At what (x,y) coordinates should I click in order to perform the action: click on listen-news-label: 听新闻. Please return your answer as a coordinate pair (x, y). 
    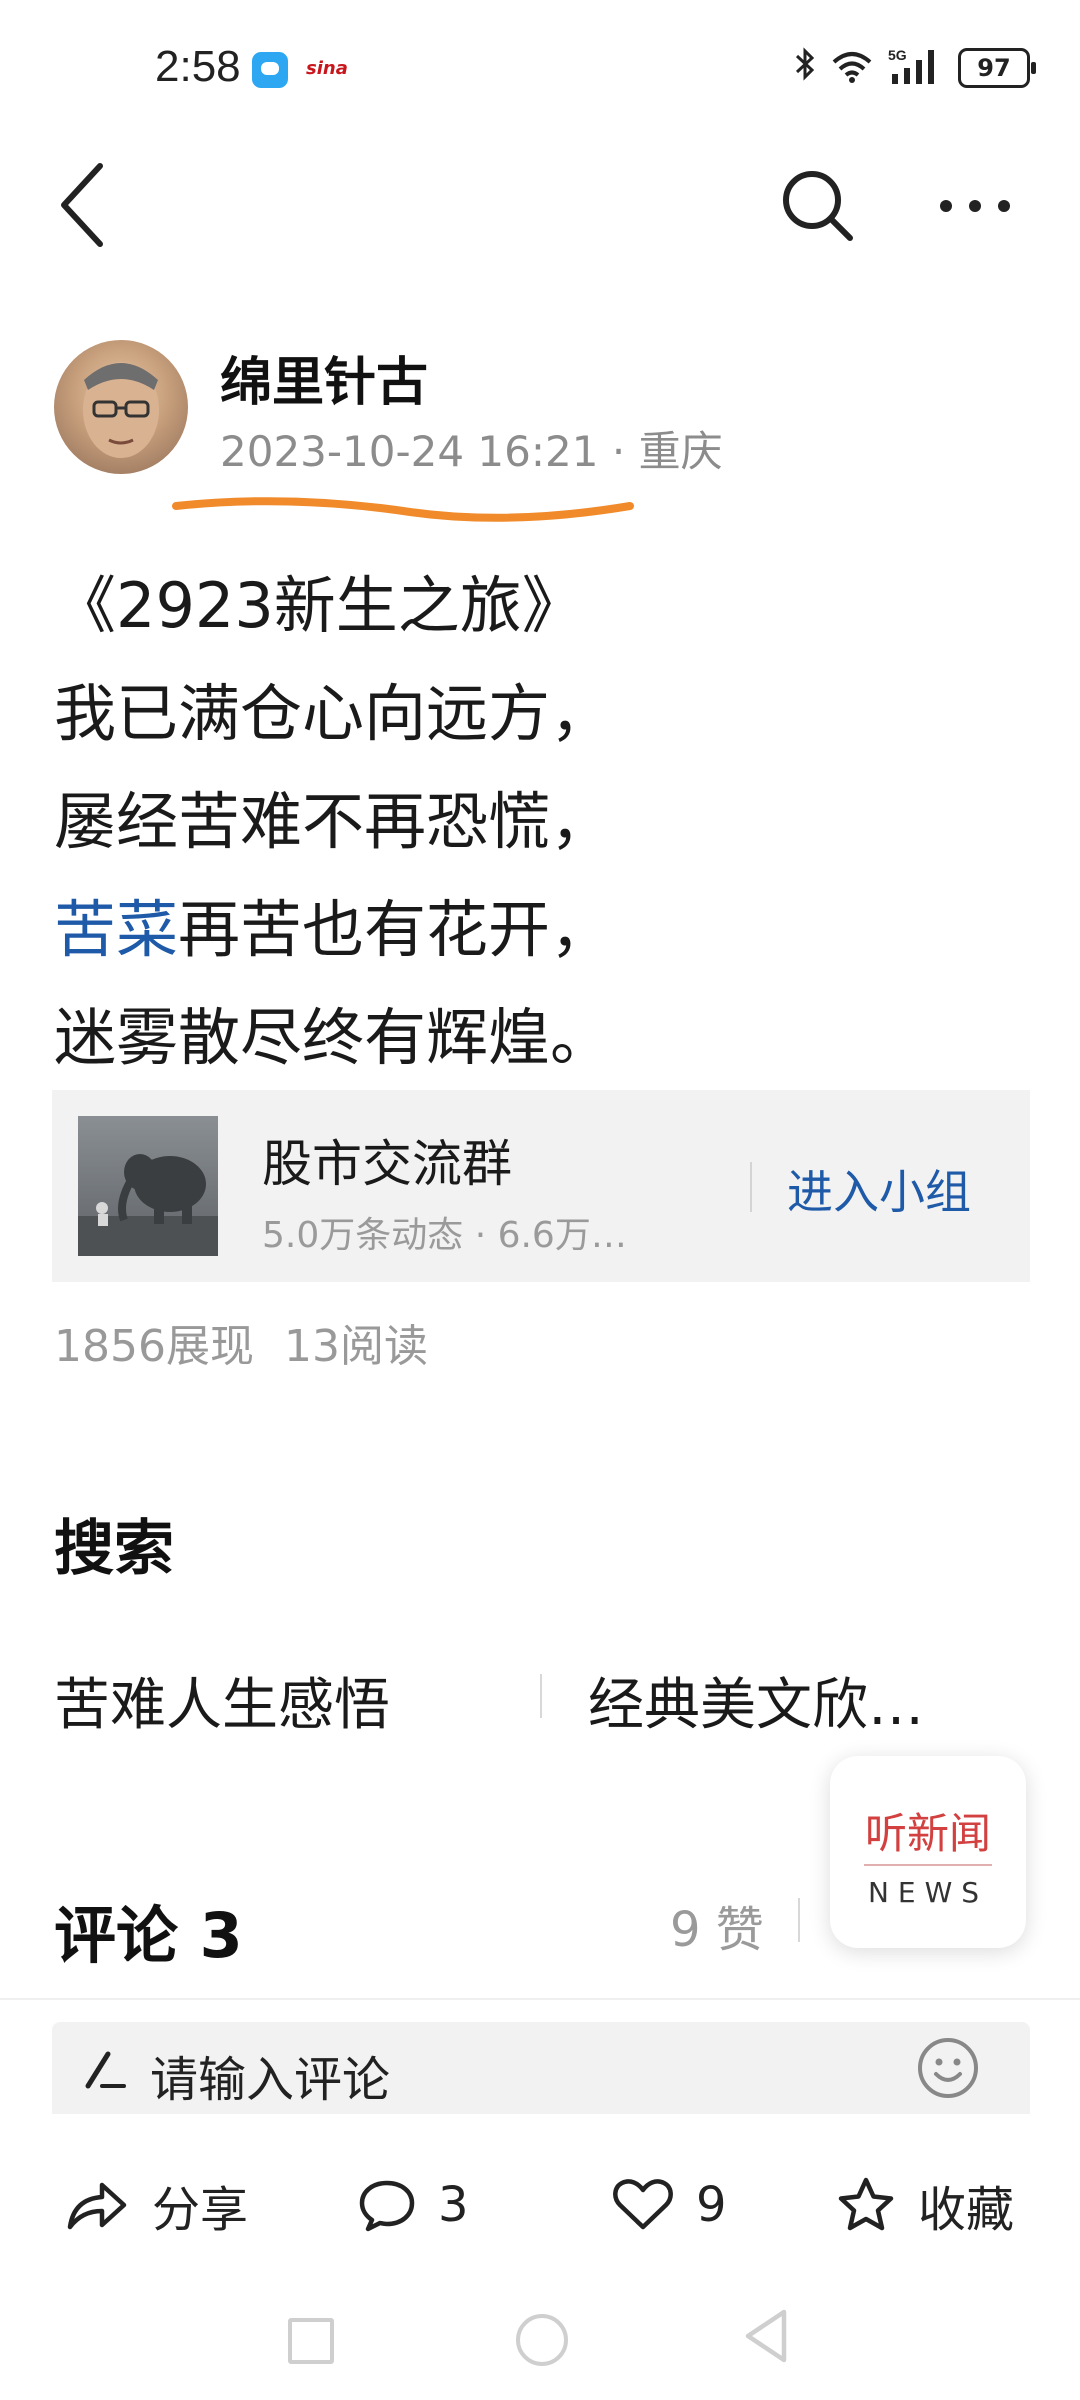
    Looking at the image, I should click on (927, 1833).